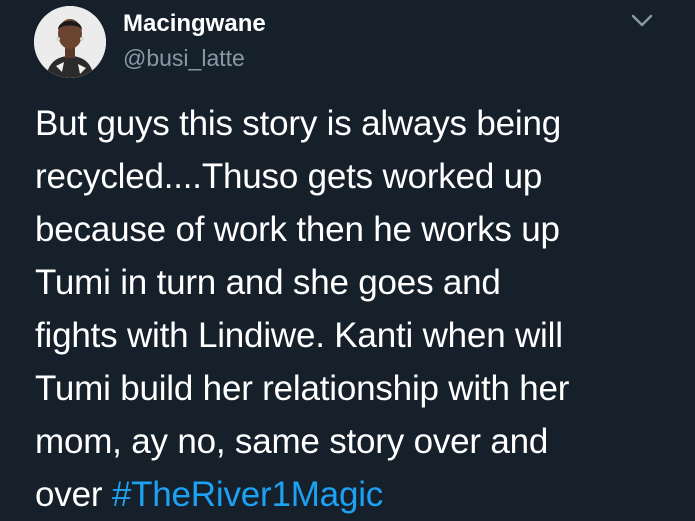 Image resolution: width=695 pixels, height=521 pixels. I want to click on tweet-line: recycled....Thuso gets worked up, so click(289, 176).